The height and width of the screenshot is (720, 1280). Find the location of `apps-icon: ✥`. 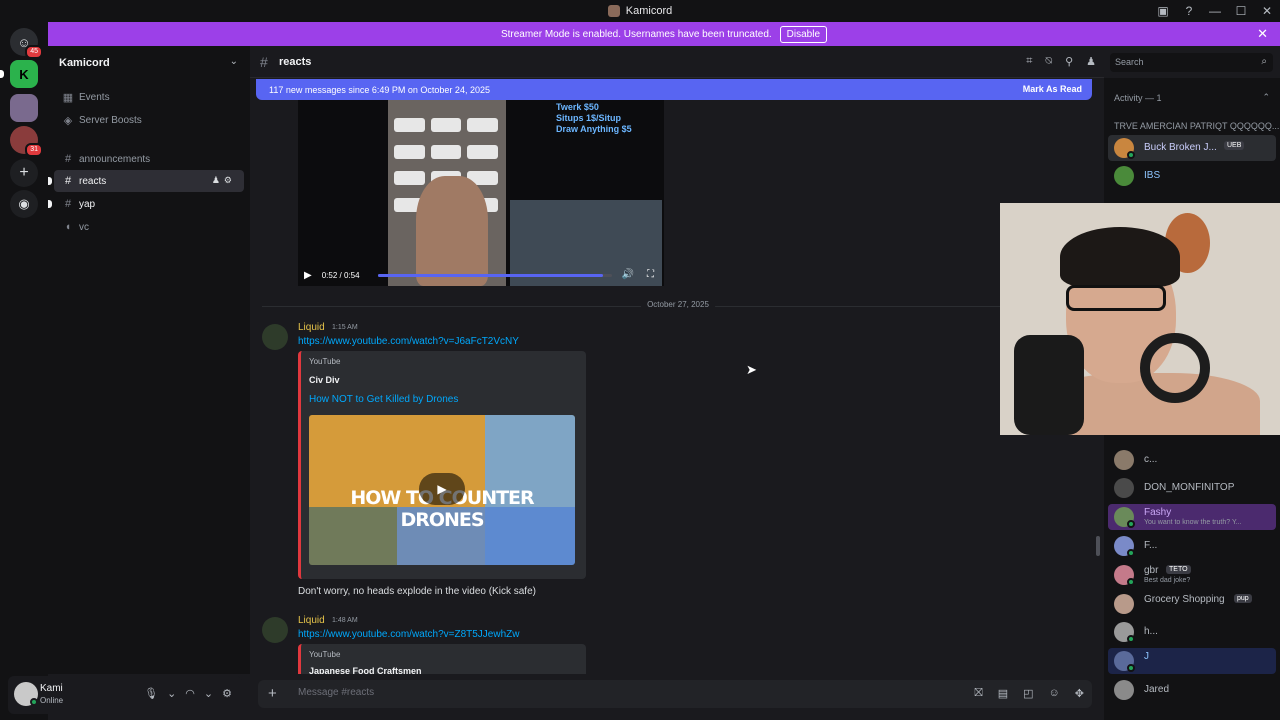

apps-icon: ✥ is located at coordinates (1079, 693).